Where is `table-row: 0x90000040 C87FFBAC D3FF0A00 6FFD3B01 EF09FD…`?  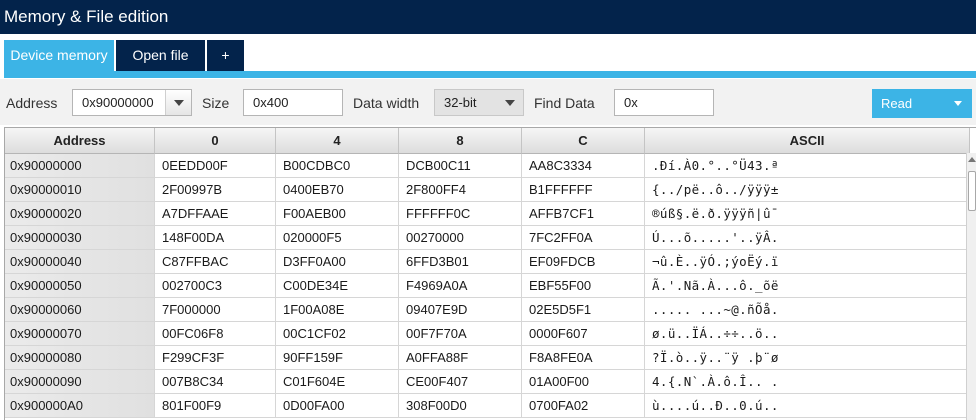
table-row: 0x90000040 C87FFBAC D3FF0A00 6FFD3B01 EF09FD… is located at coordinates (487, 262).